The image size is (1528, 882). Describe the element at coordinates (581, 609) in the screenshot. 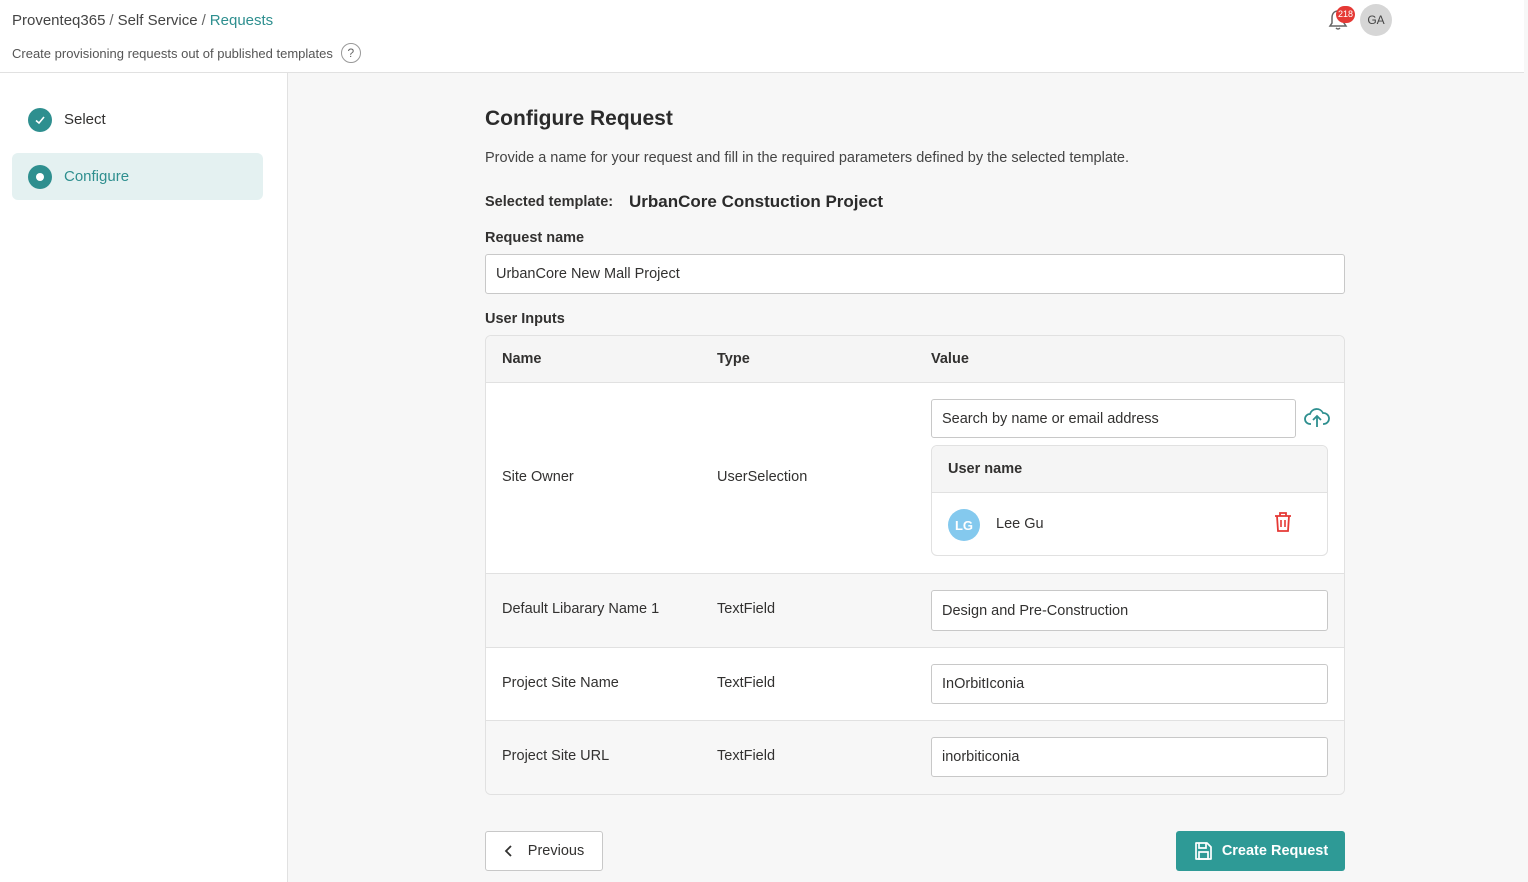

I see `row-name: Default Libarary Name 1` at that location.